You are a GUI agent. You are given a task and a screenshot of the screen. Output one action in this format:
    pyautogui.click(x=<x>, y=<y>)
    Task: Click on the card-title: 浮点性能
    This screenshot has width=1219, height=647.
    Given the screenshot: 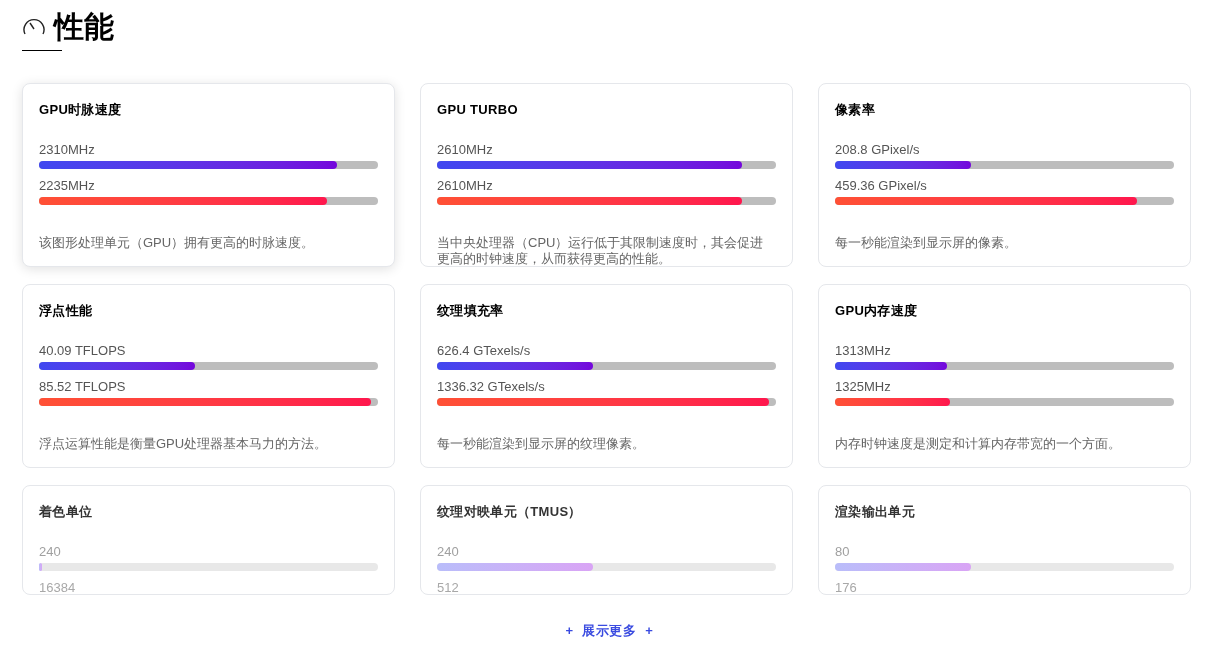 What is the action you would take?
    pyautogui.click(x=66, y=311)
    